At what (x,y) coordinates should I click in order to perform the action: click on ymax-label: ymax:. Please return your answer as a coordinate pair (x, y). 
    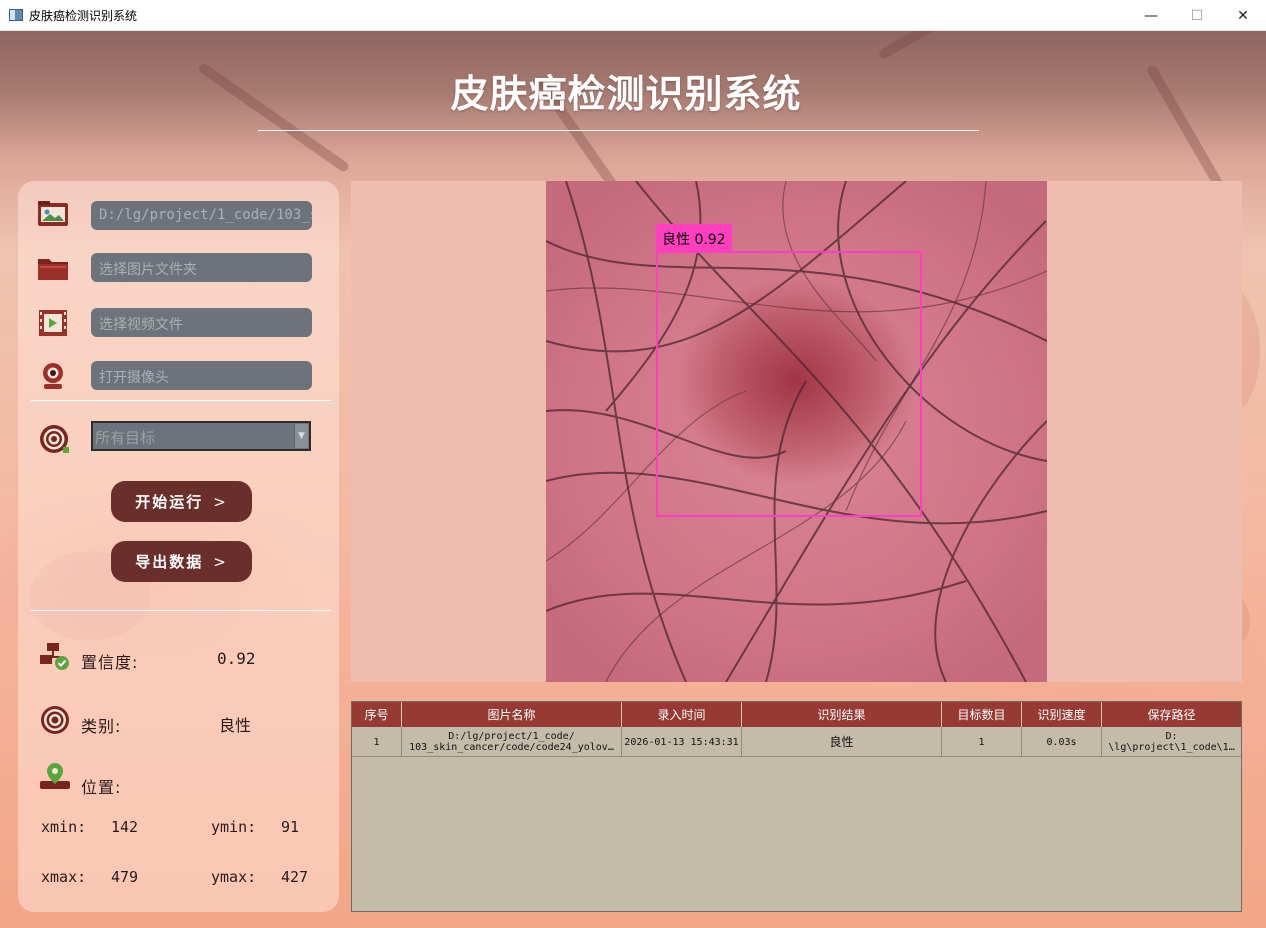
    Looking at the image, I should click on (234, 877).